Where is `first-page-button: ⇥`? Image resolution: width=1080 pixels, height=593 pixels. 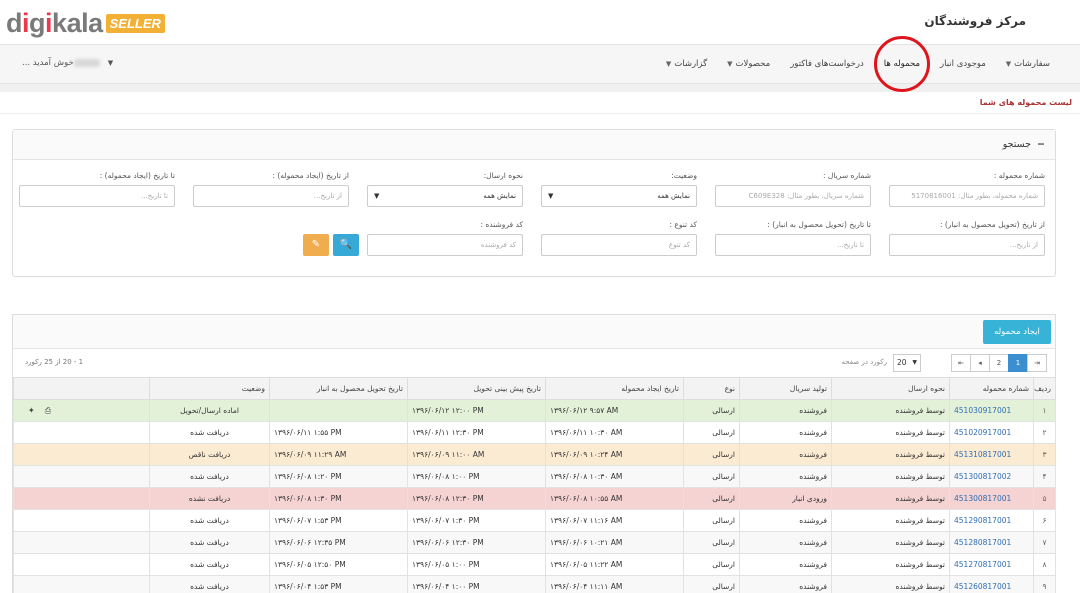
first-page-button: ⇥ is located at coordinates (1037, 363).